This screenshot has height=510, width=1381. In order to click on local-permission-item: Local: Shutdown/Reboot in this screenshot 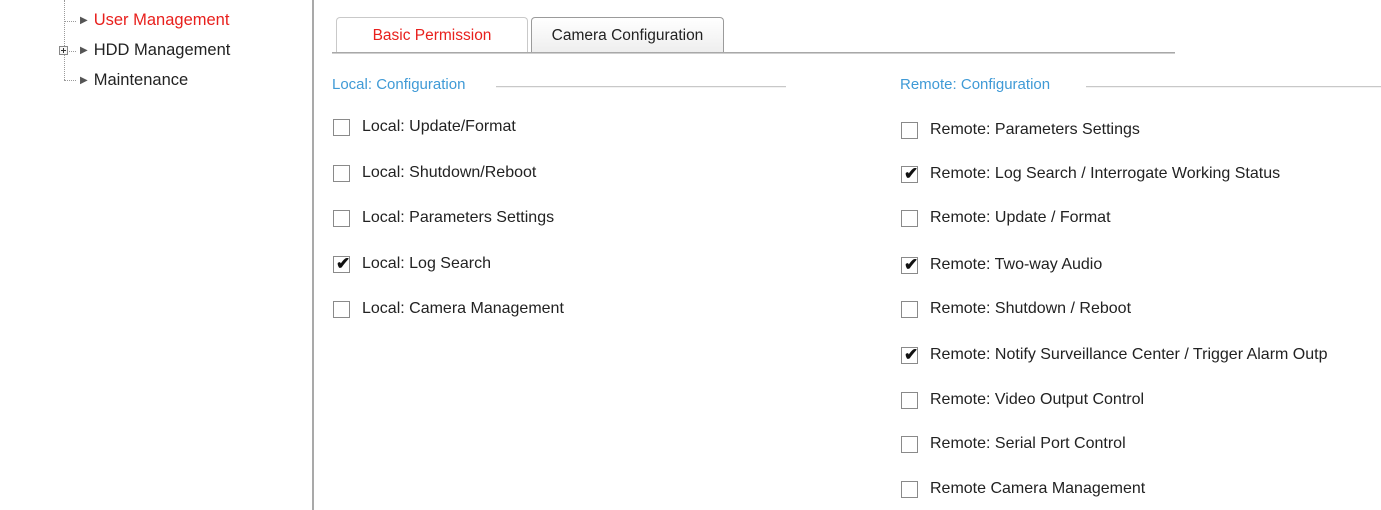, I will do `click(434, 173)`.